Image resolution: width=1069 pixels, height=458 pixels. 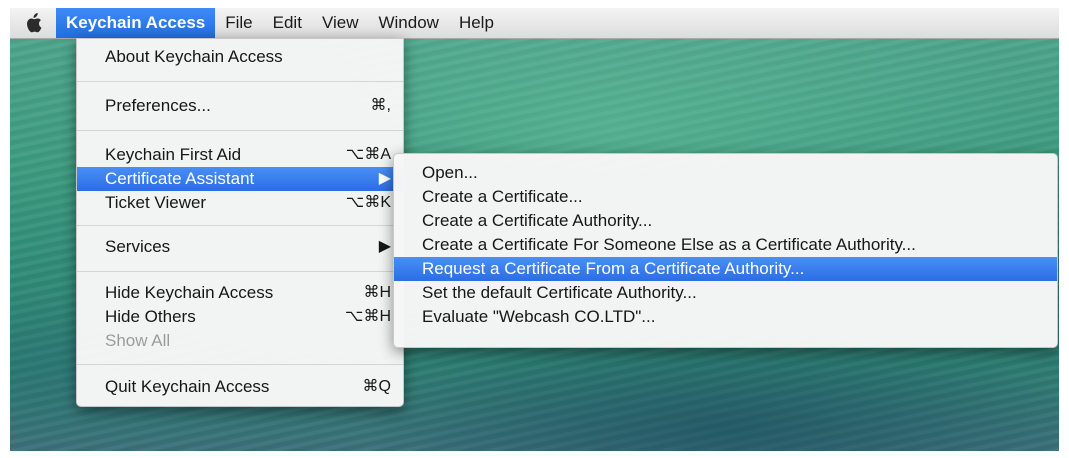 What do you see at coordinates (180, 178) in the screenshot?
I see `menu-item-label: Certificate Assistant` at bounding box center [180, 178].